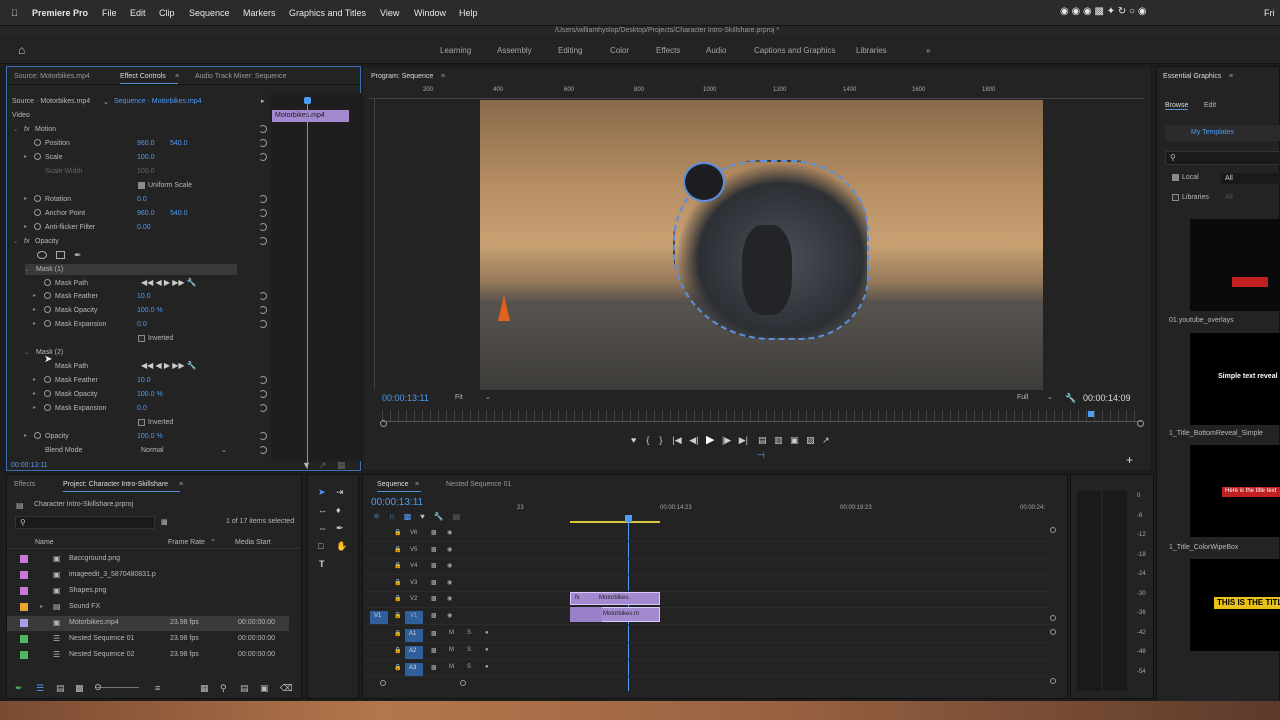  What do you see at coordinates (26, 241) in the screenshot?
I see `fx-opacity-badge-icon: fx` at bounding box center [26, 241].